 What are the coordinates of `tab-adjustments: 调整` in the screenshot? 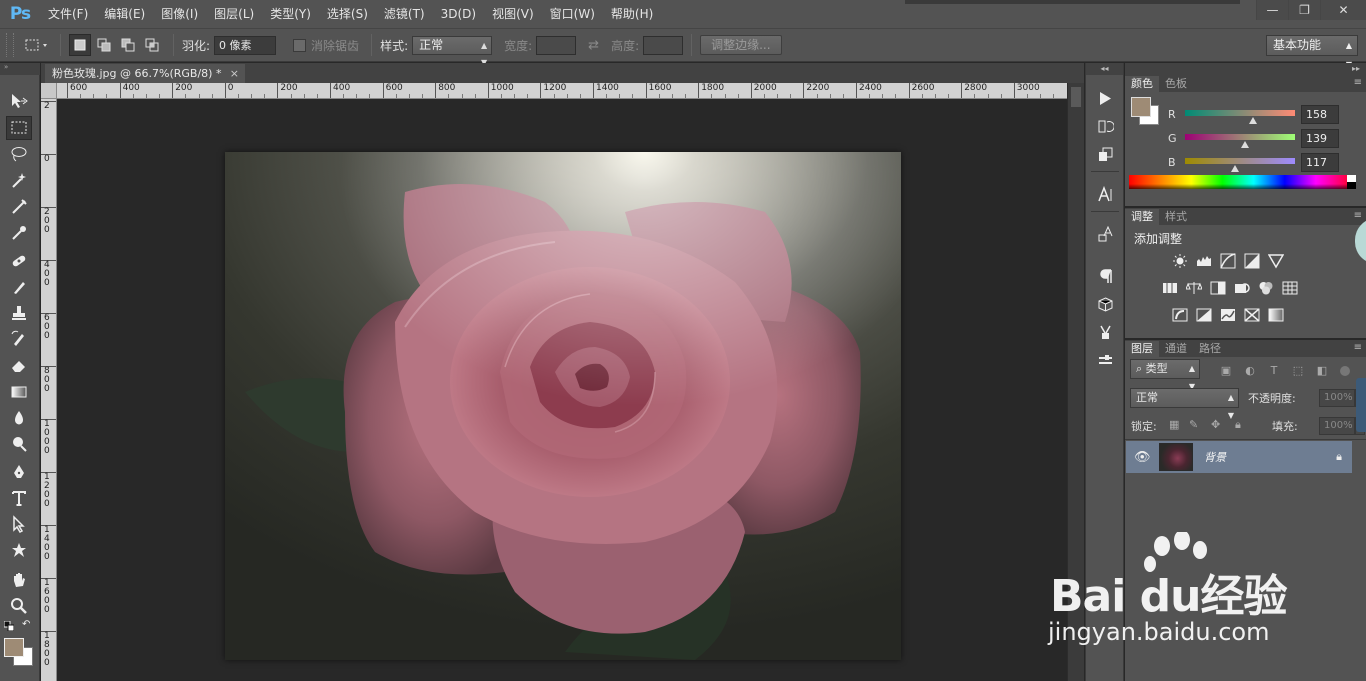 It's located at (1142, 217).